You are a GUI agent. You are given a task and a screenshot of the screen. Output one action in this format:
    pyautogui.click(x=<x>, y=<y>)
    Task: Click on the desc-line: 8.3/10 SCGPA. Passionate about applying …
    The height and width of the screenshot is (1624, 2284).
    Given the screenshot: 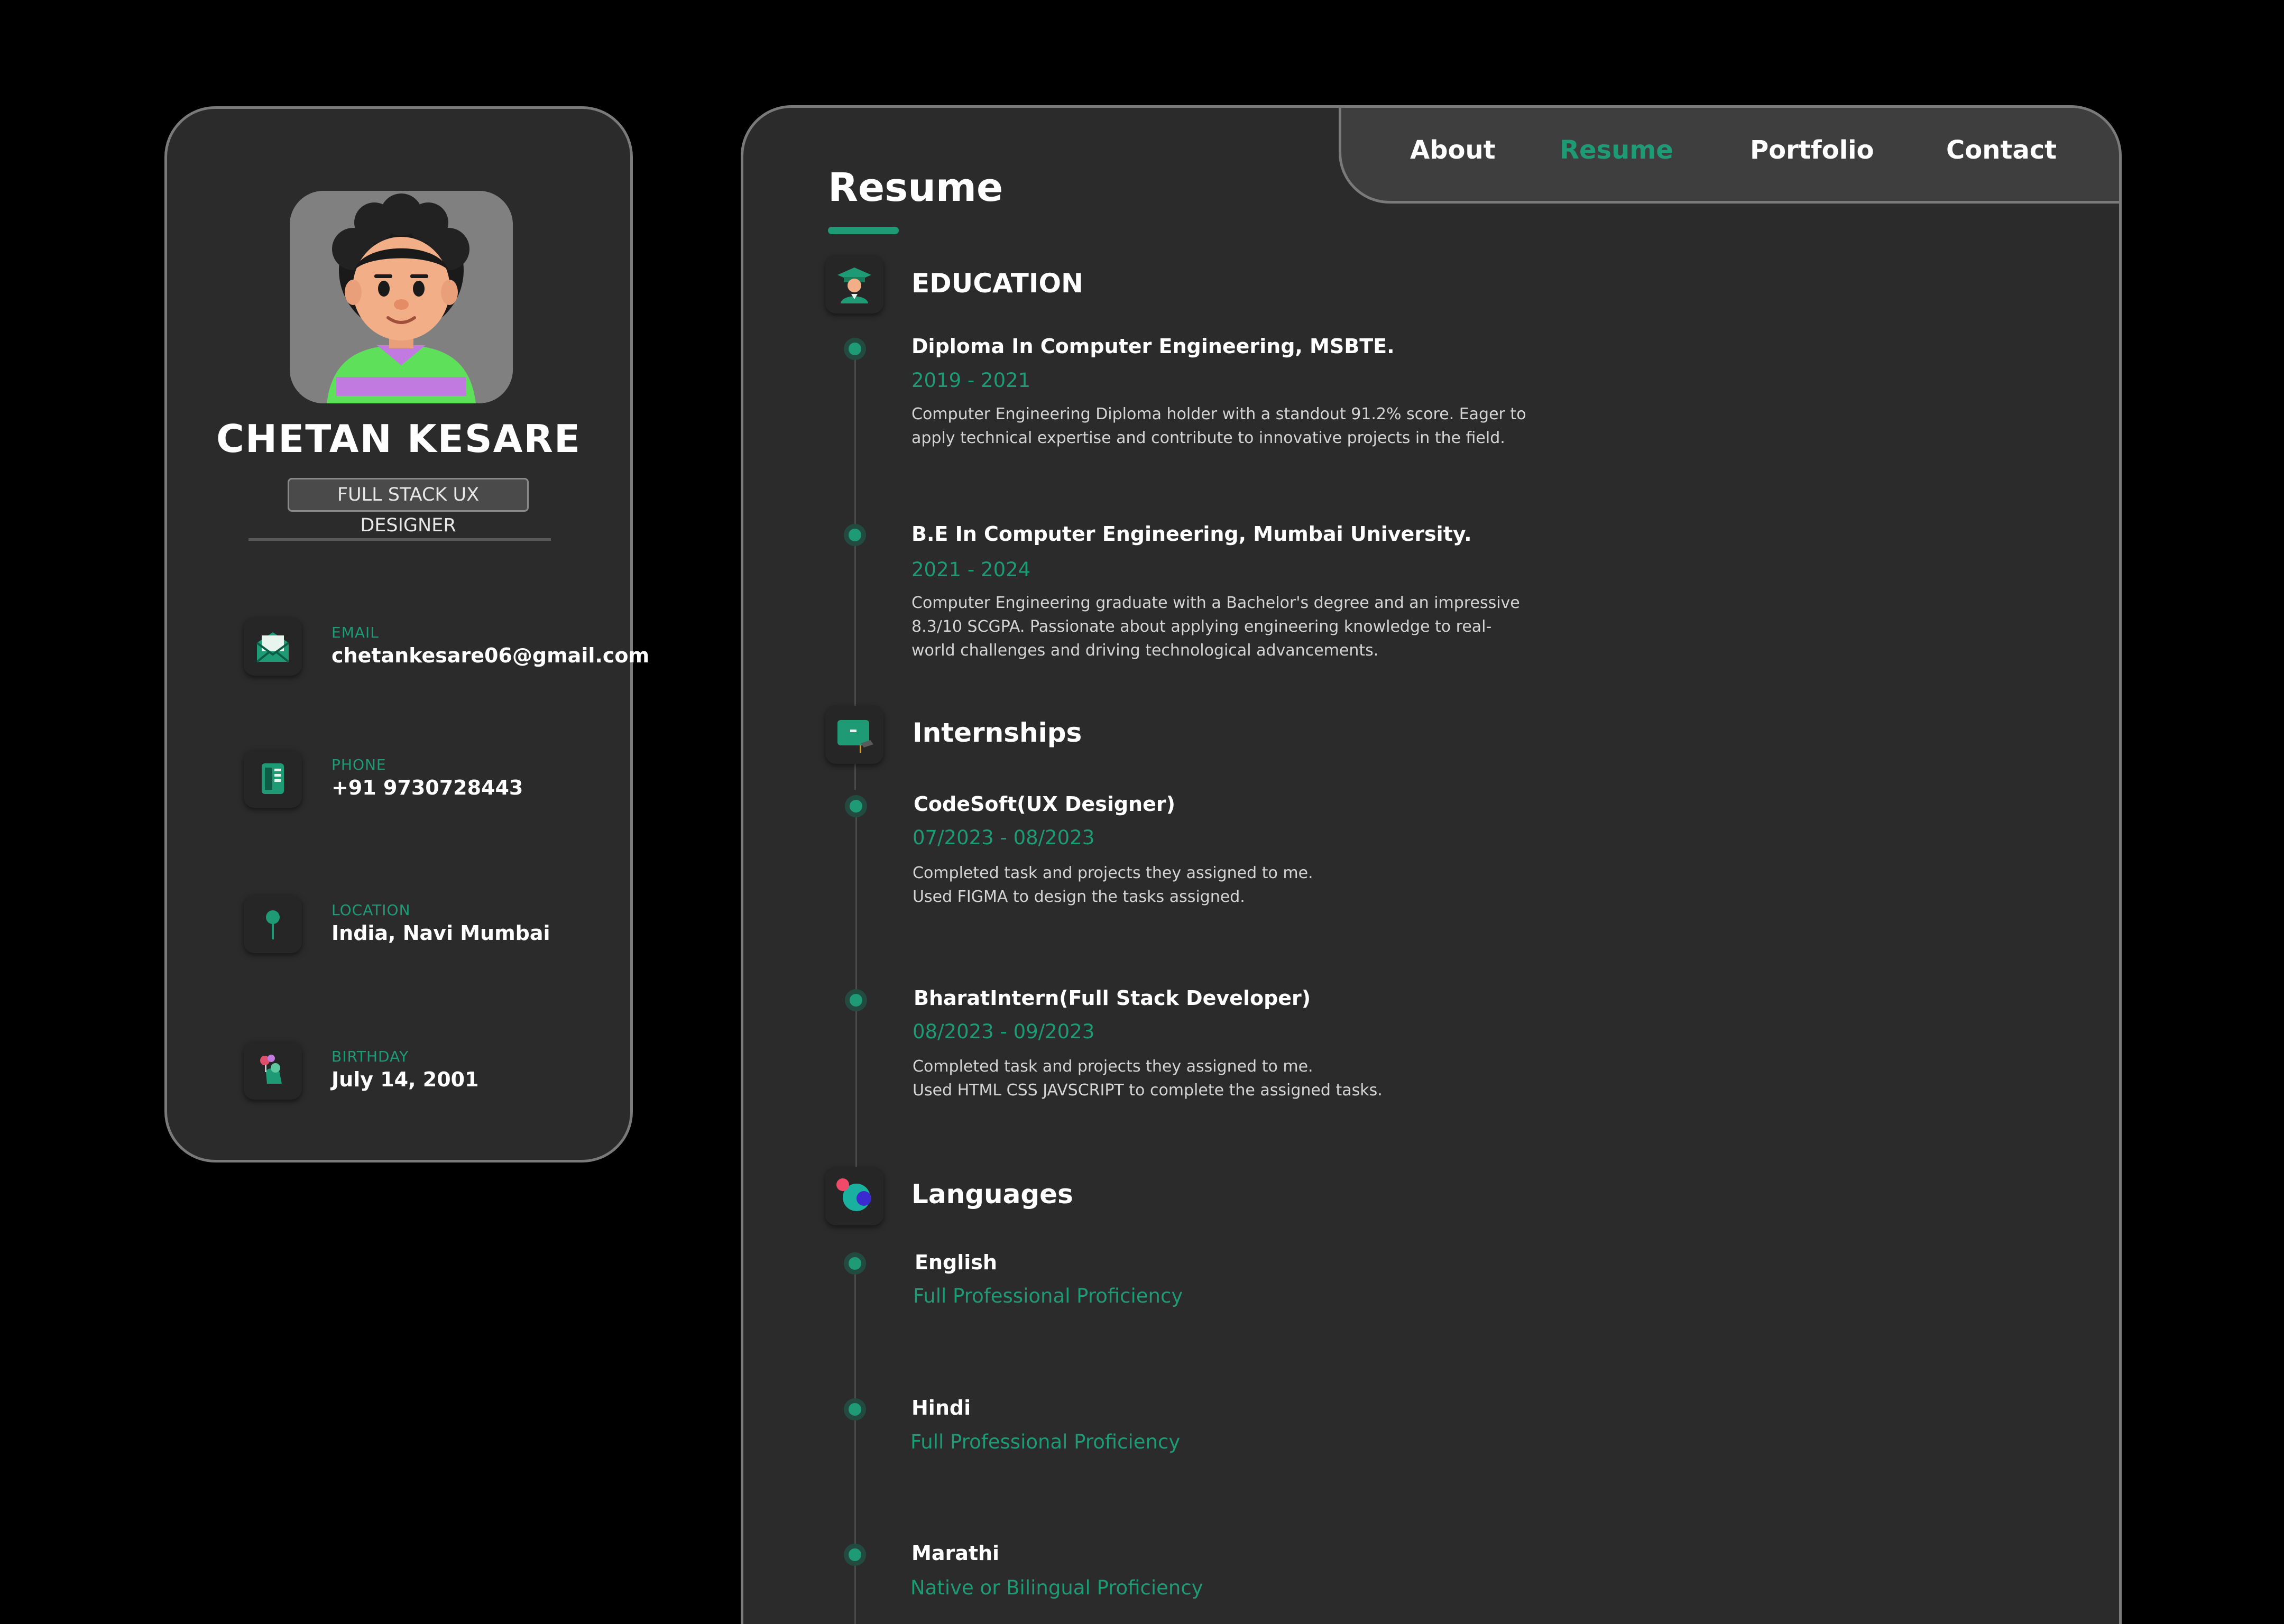 What is the action you would take?
    pyautogui.click(x=1201, y=626)
    